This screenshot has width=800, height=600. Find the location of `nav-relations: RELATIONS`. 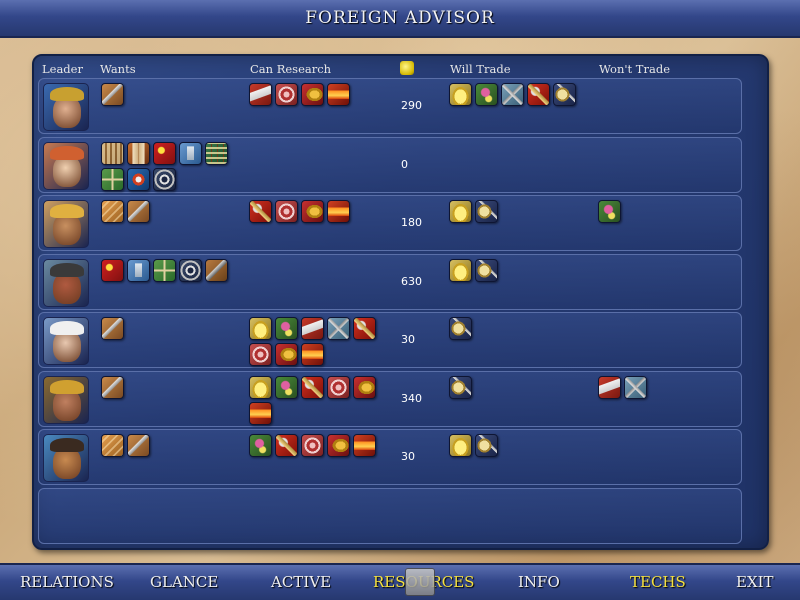

nav-relations: RELATIONS is located at coordinates (67, 582).